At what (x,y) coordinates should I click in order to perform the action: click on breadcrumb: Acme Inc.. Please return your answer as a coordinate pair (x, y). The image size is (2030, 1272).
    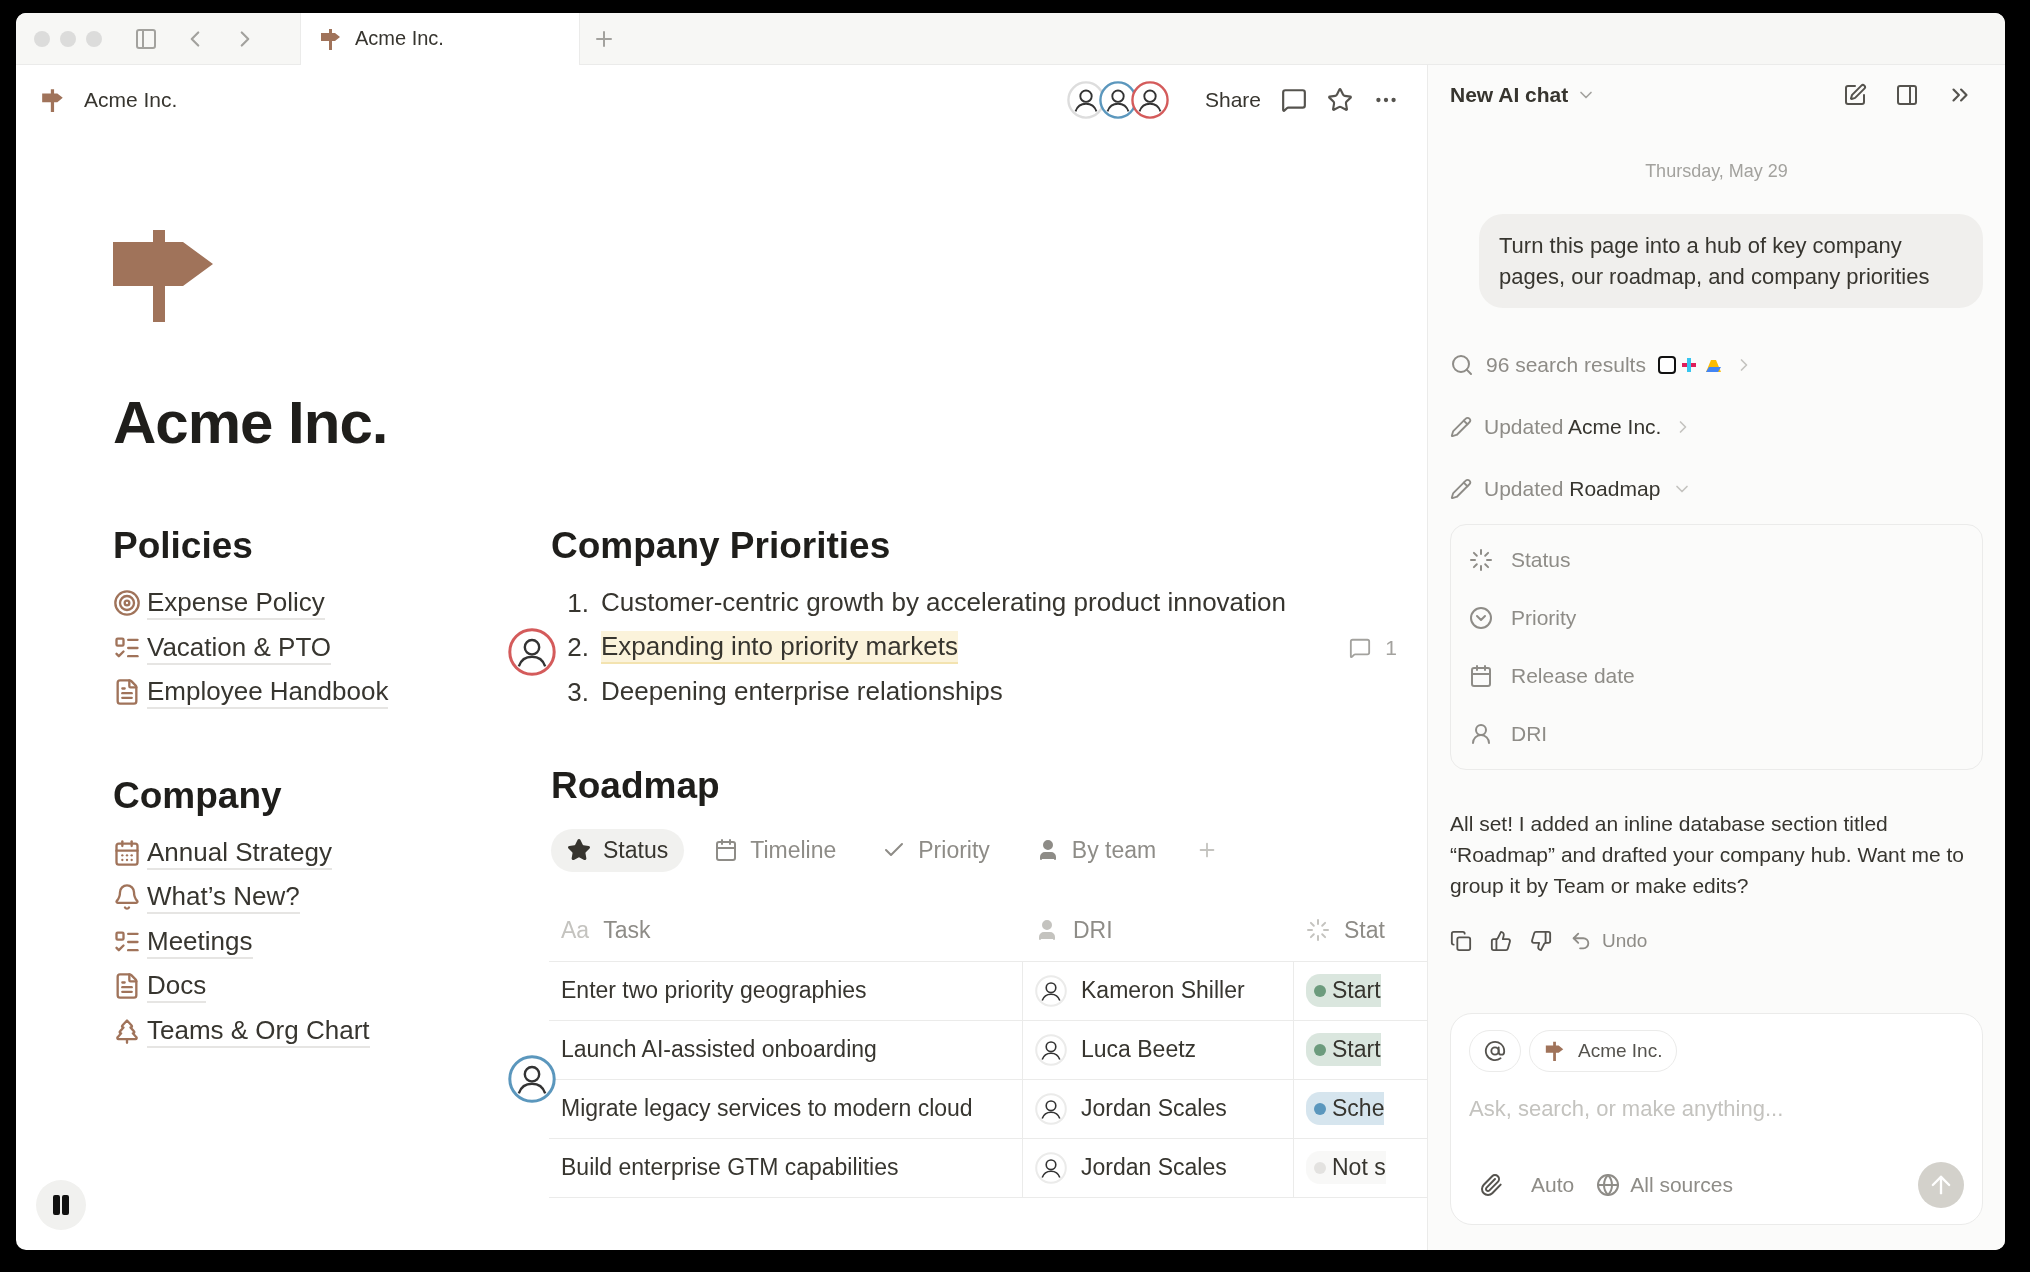
    Looking at the image, I should click on (131, 100).